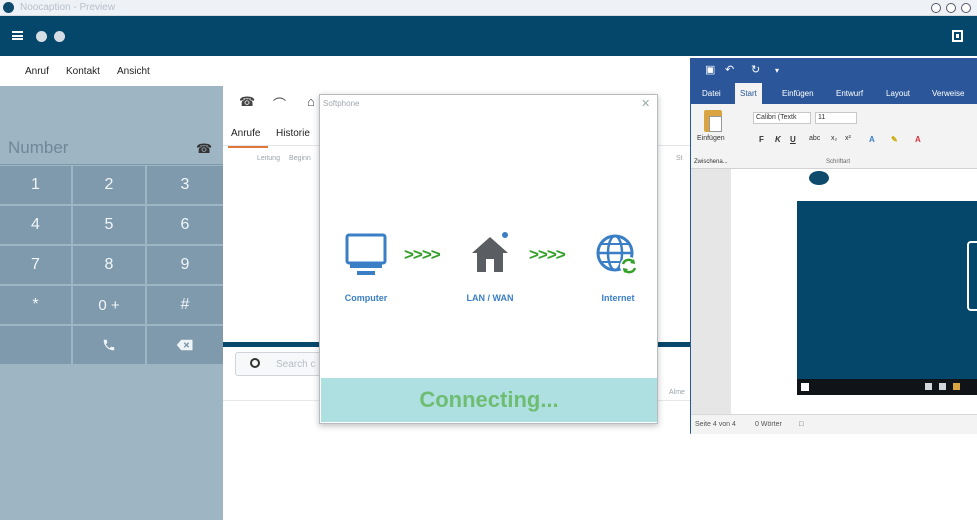 The image size is (977, 520). Describe the element at coordinates (677, 392) in the screenshot. I see `column-label-right: Alme` at that location.